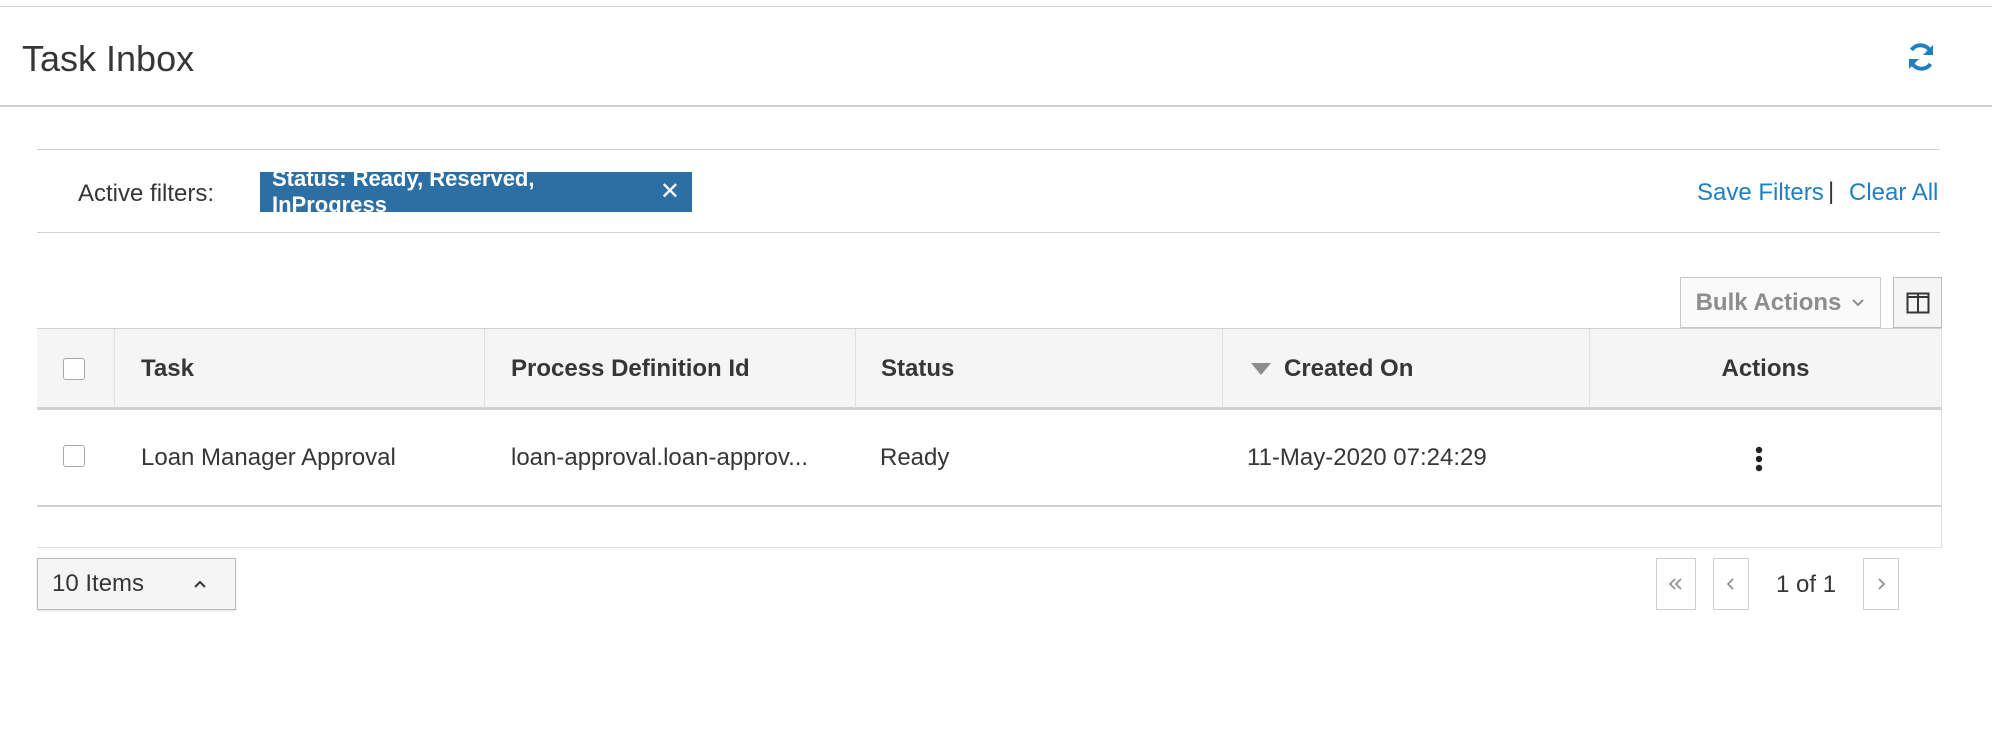  What do you see at coordinates (917, 368) in the screenshot?
I see `column-header-status: Status` at bounding box center [917, 368].